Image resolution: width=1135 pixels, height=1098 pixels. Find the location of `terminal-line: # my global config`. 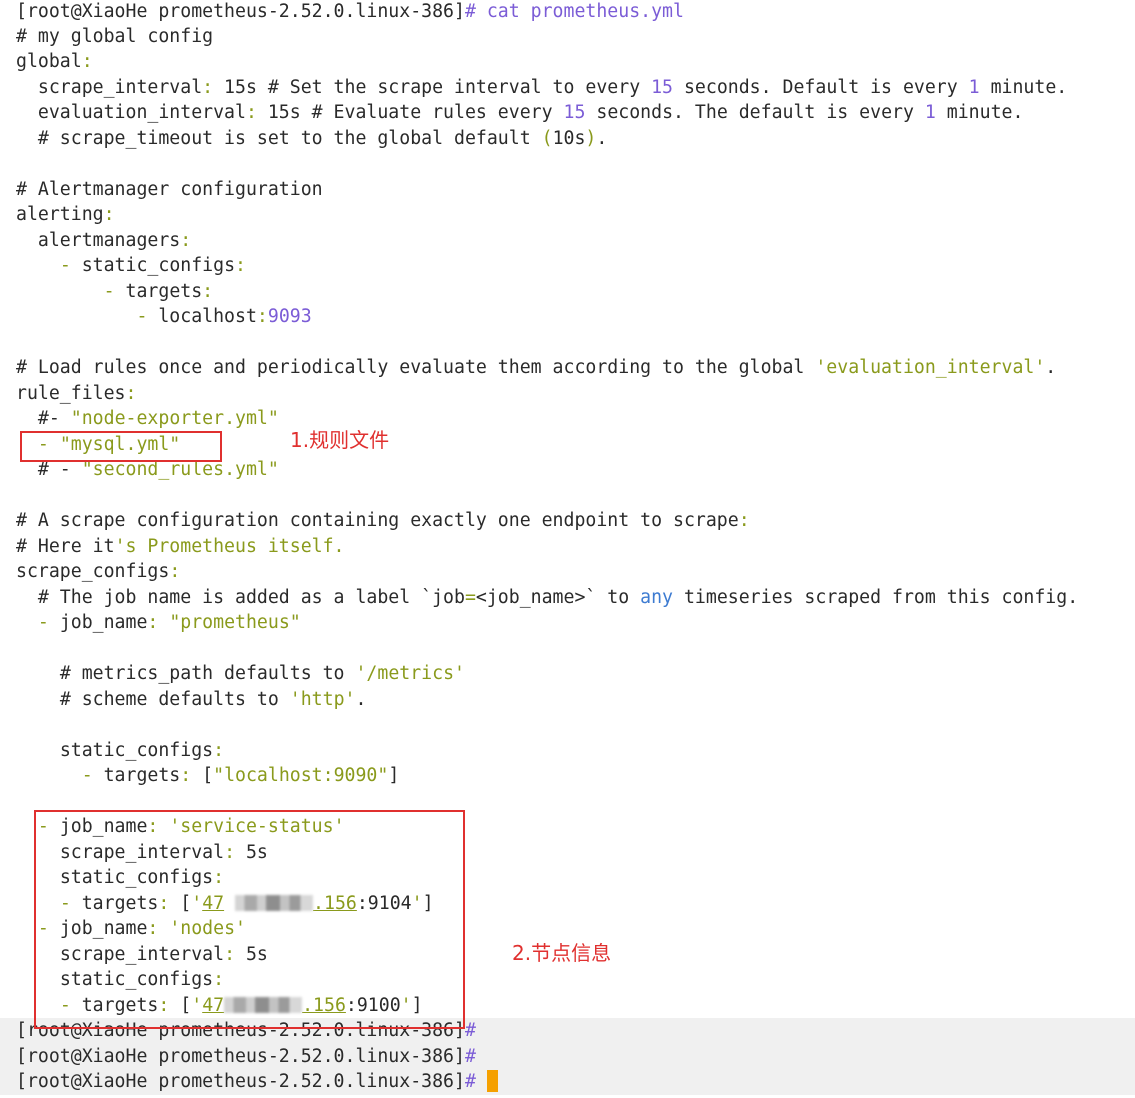

terminal-line: # my global config is located at coordinates (114, 37).